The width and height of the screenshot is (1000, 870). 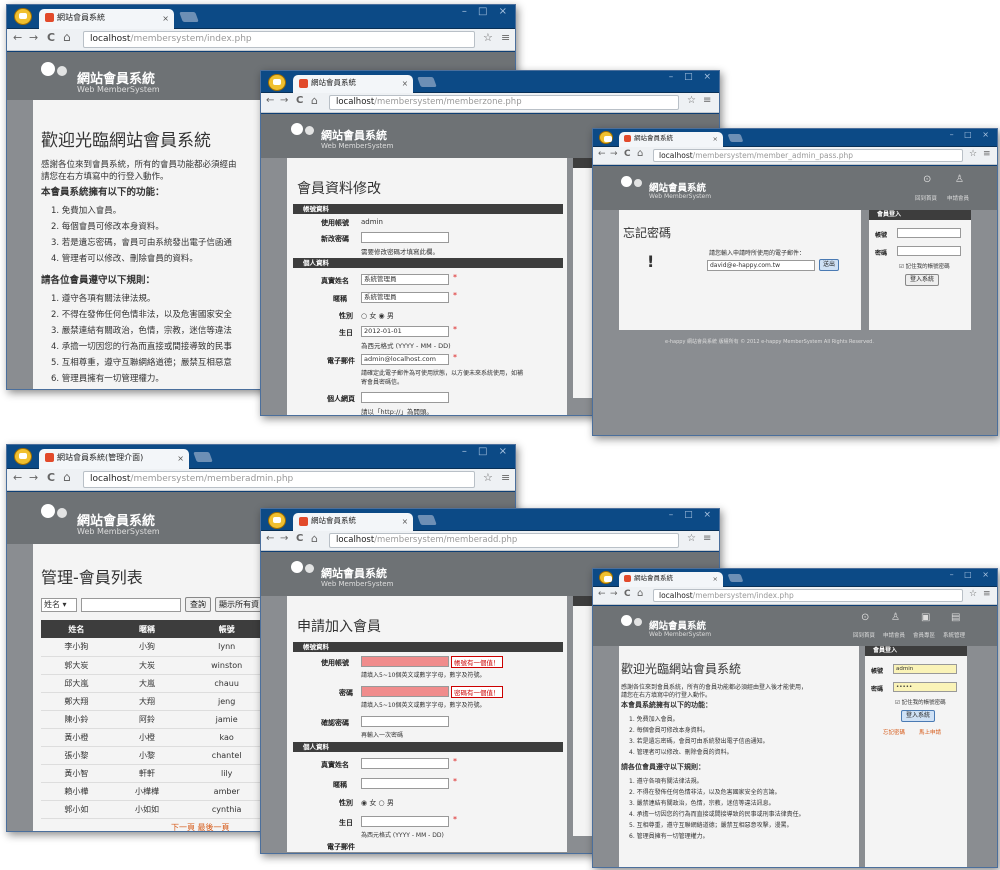 I want to click on table-row: 郭大炭 大炭 winston, so click(x=156, y=665).